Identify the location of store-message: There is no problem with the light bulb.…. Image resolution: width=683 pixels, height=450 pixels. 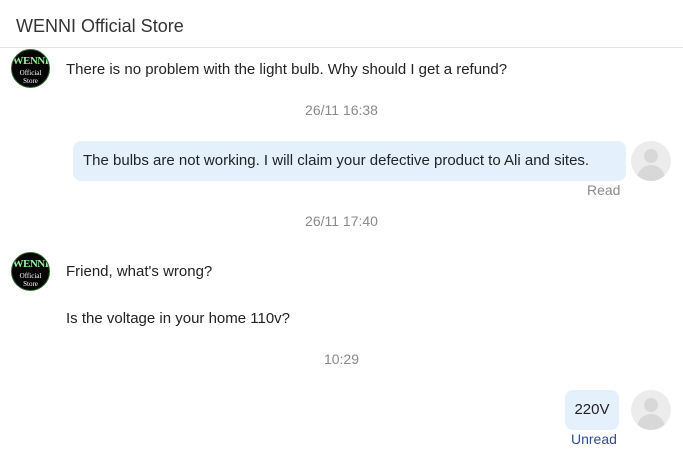
(287, 69).